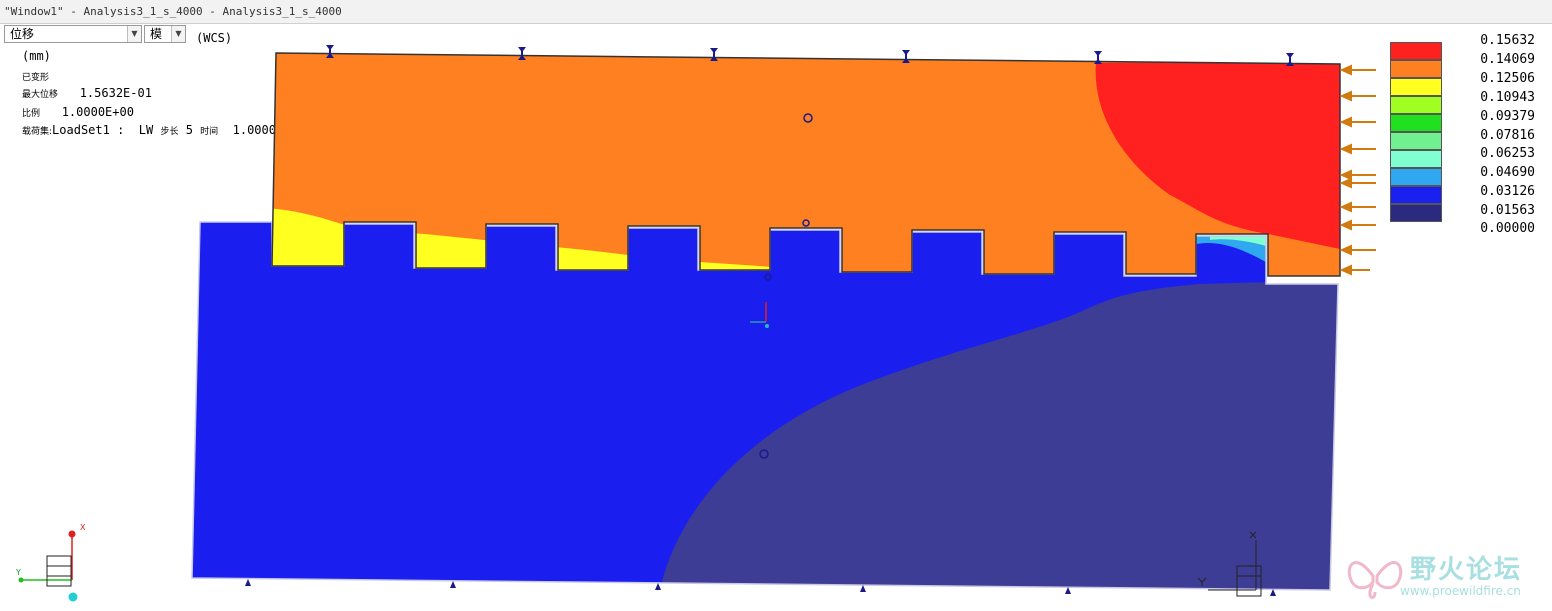 This screenshot has height=611, width=1552. What do you see at coordinates (1507, 135) in the screenshot?
I see `legend-value: 0.07816` at bounding box center [1507, 135].